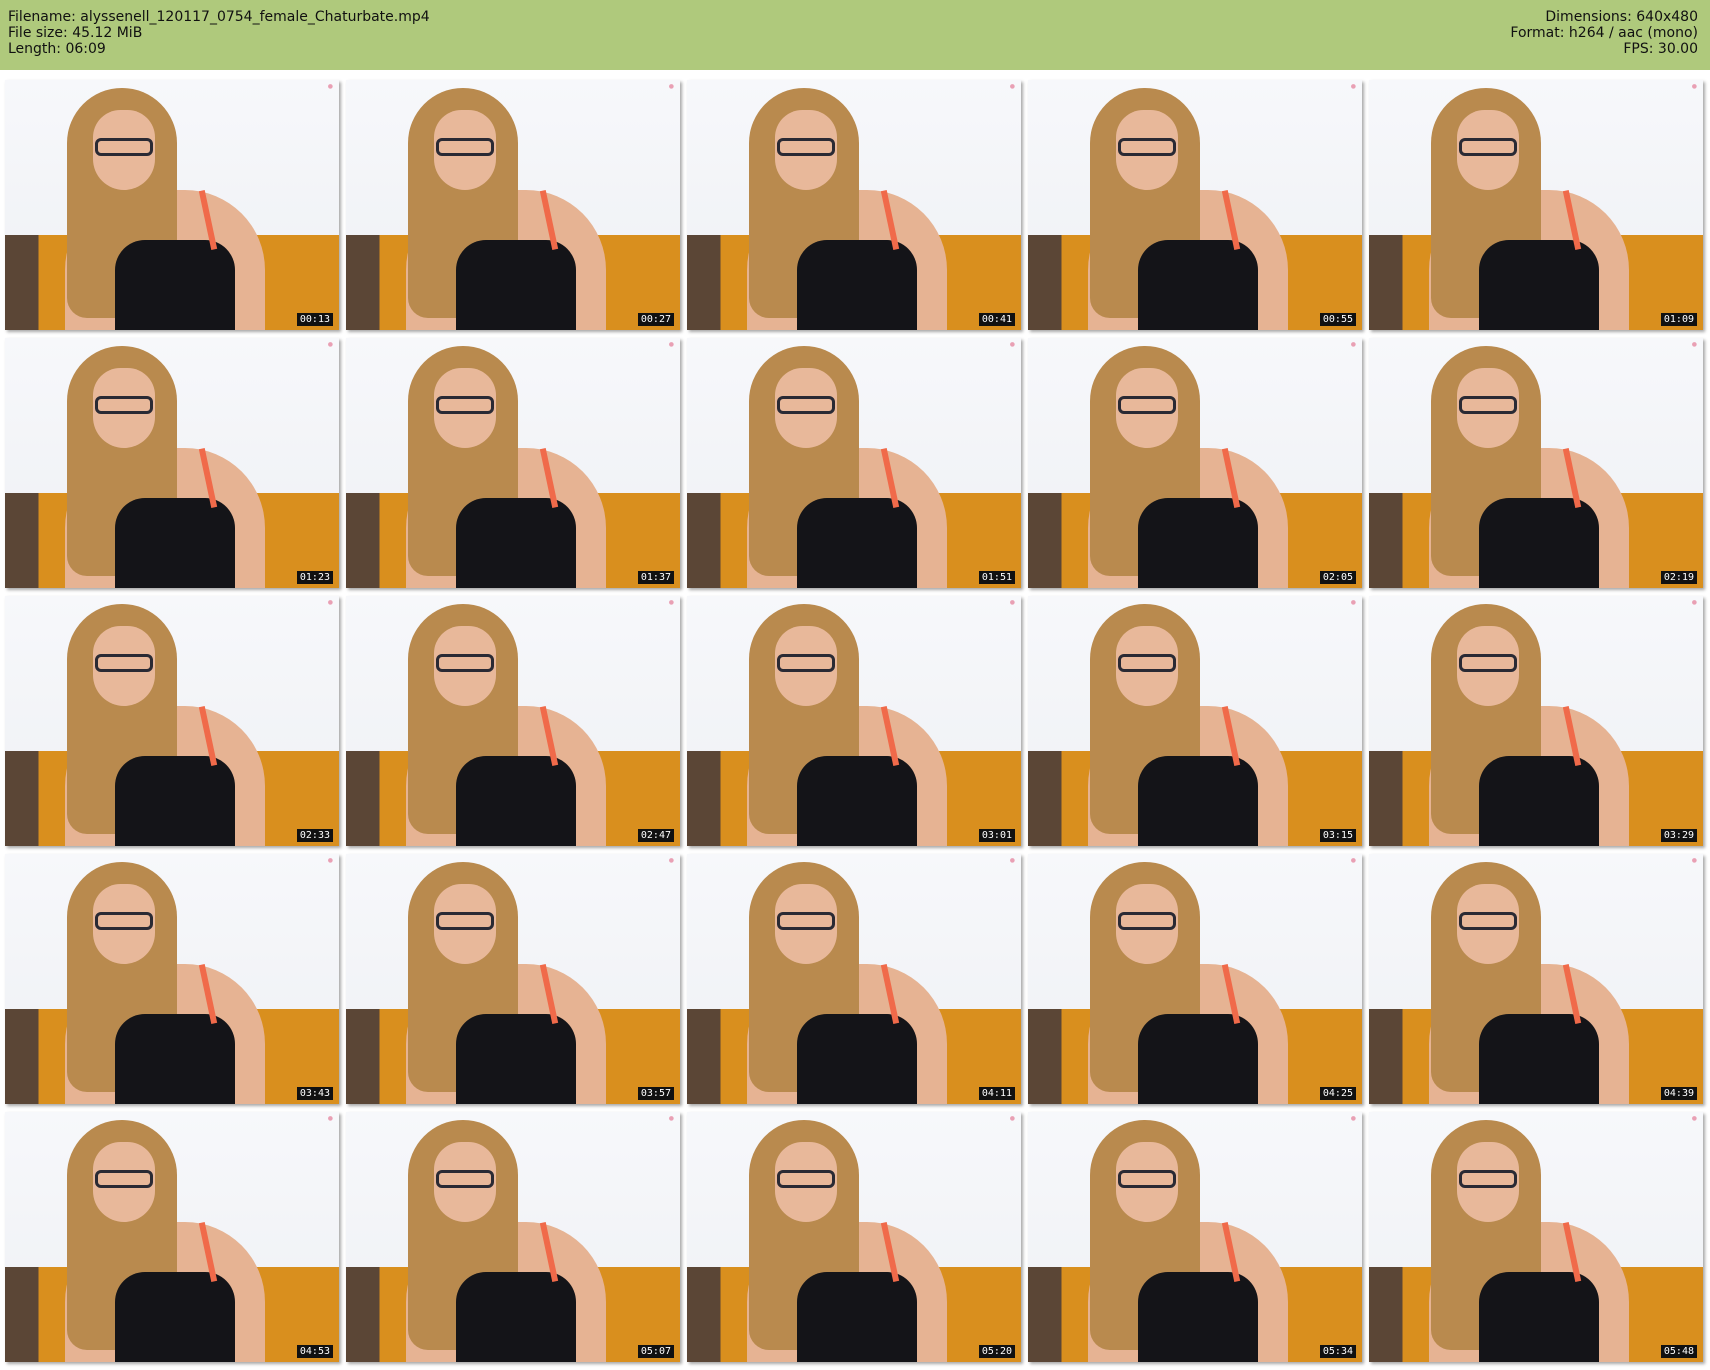  Describe the element at coordinates (314, 319) in the screenshot. I see `timestamp-label: 00:13` at that location.